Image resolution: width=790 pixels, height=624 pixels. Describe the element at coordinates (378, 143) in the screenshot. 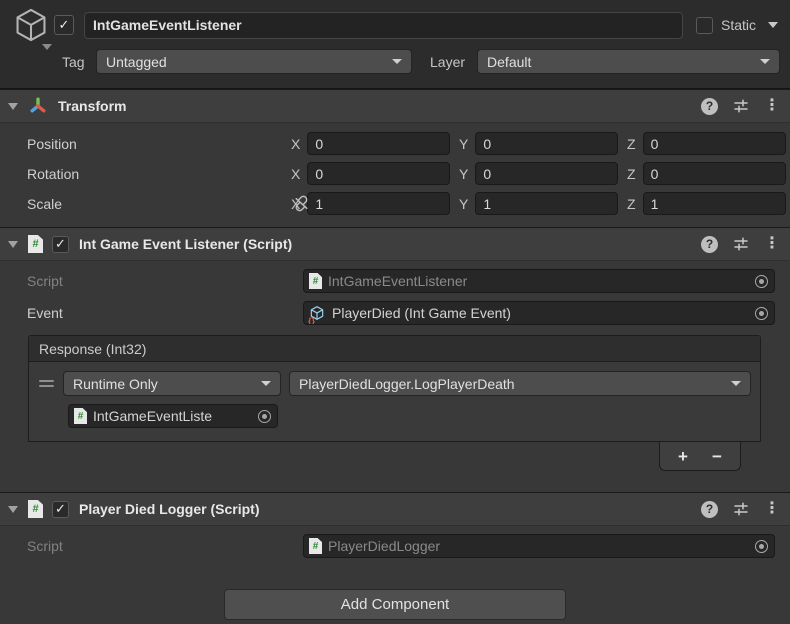

I see `position-x-input` at that location.